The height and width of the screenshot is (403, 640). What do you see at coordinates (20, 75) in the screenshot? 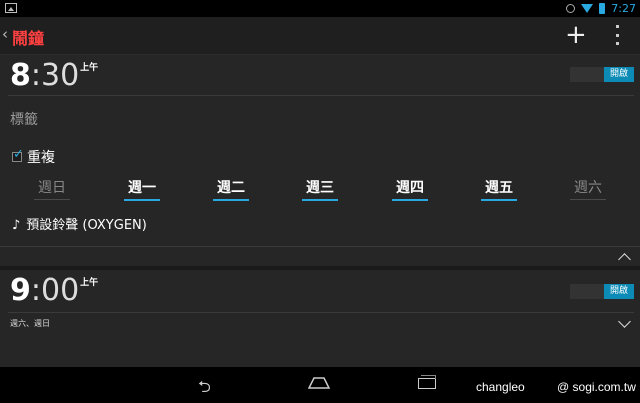
I see `alarm1-hour: 8` at bounding box center [20, 75].